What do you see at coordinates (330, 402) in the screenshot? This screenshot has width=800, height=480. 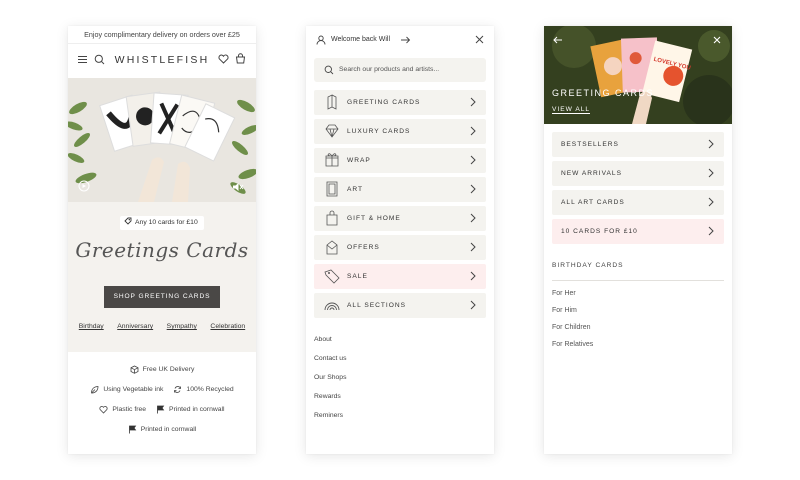 I see `link-rewards: Rewards` at bounding box center [330, 402].